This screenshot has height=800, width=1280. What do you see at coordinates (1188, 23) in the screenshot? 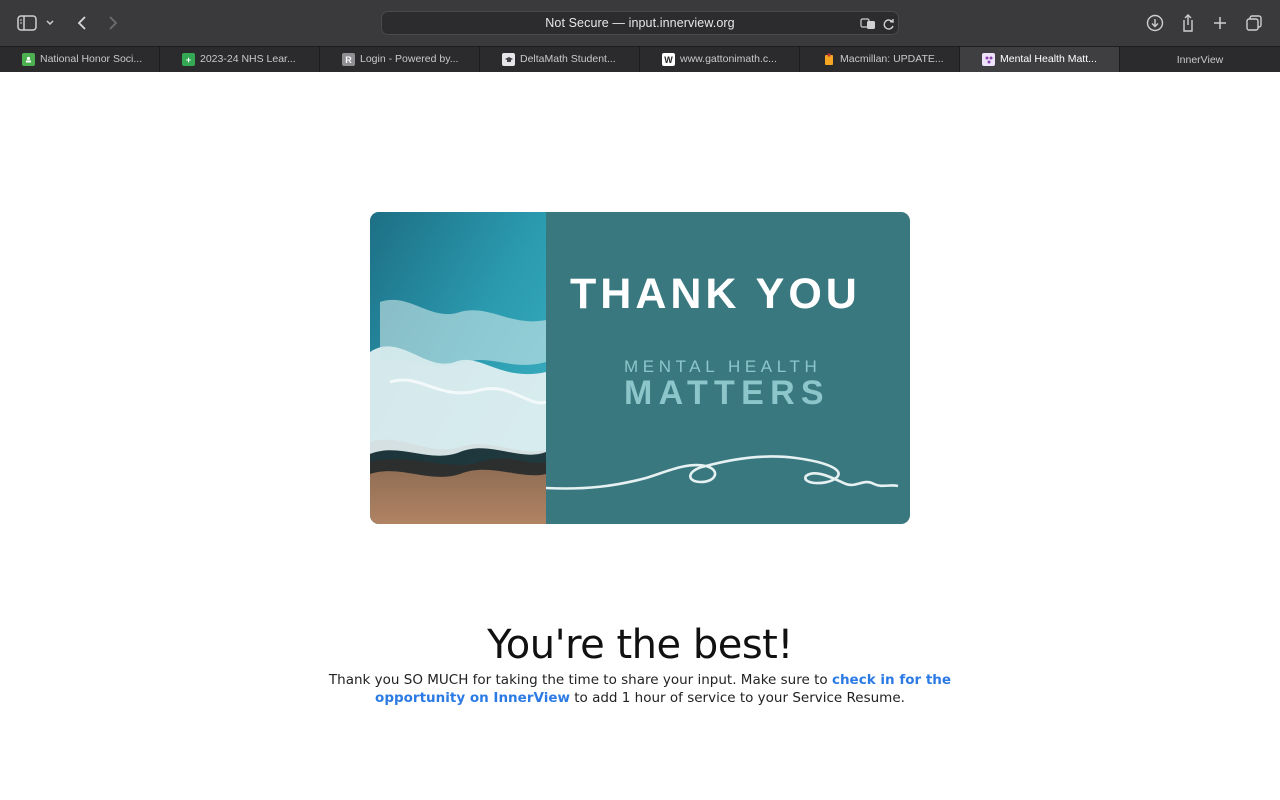
I see `share-icon` at bounding box center [1188, 23].